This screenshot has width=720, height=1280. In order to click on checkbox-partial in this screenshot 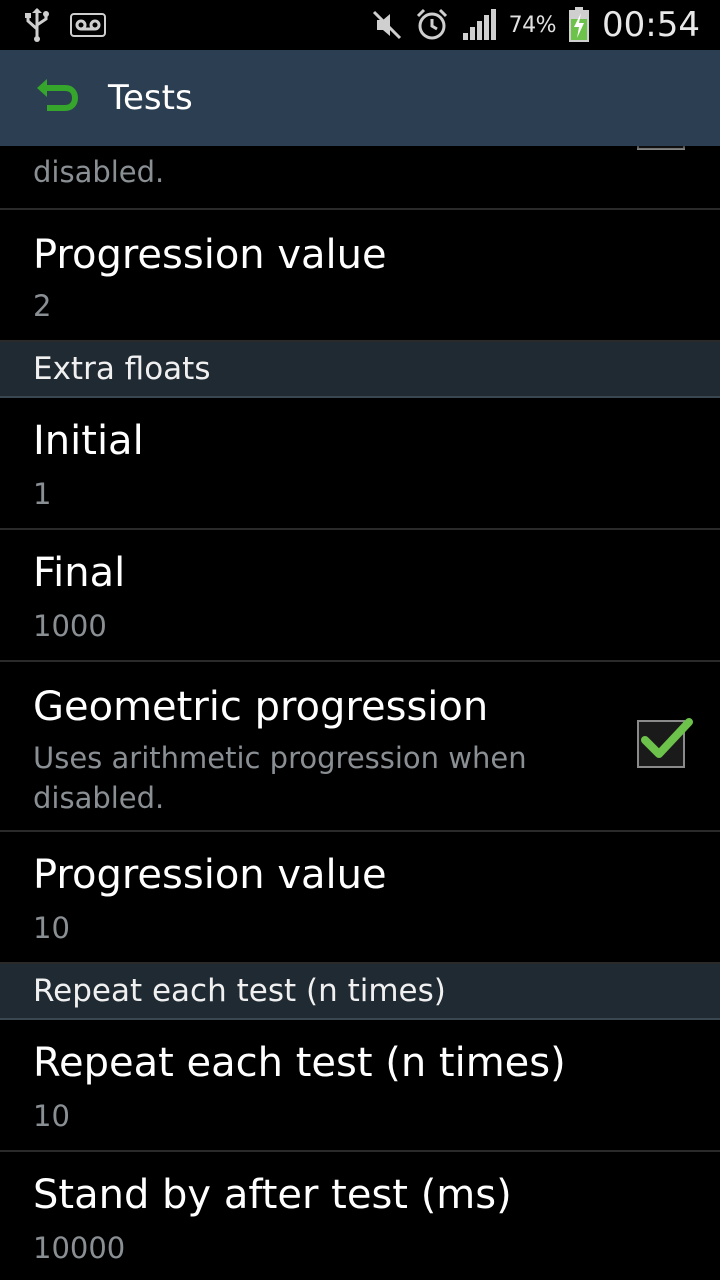, I will do `click(661, 148)`.